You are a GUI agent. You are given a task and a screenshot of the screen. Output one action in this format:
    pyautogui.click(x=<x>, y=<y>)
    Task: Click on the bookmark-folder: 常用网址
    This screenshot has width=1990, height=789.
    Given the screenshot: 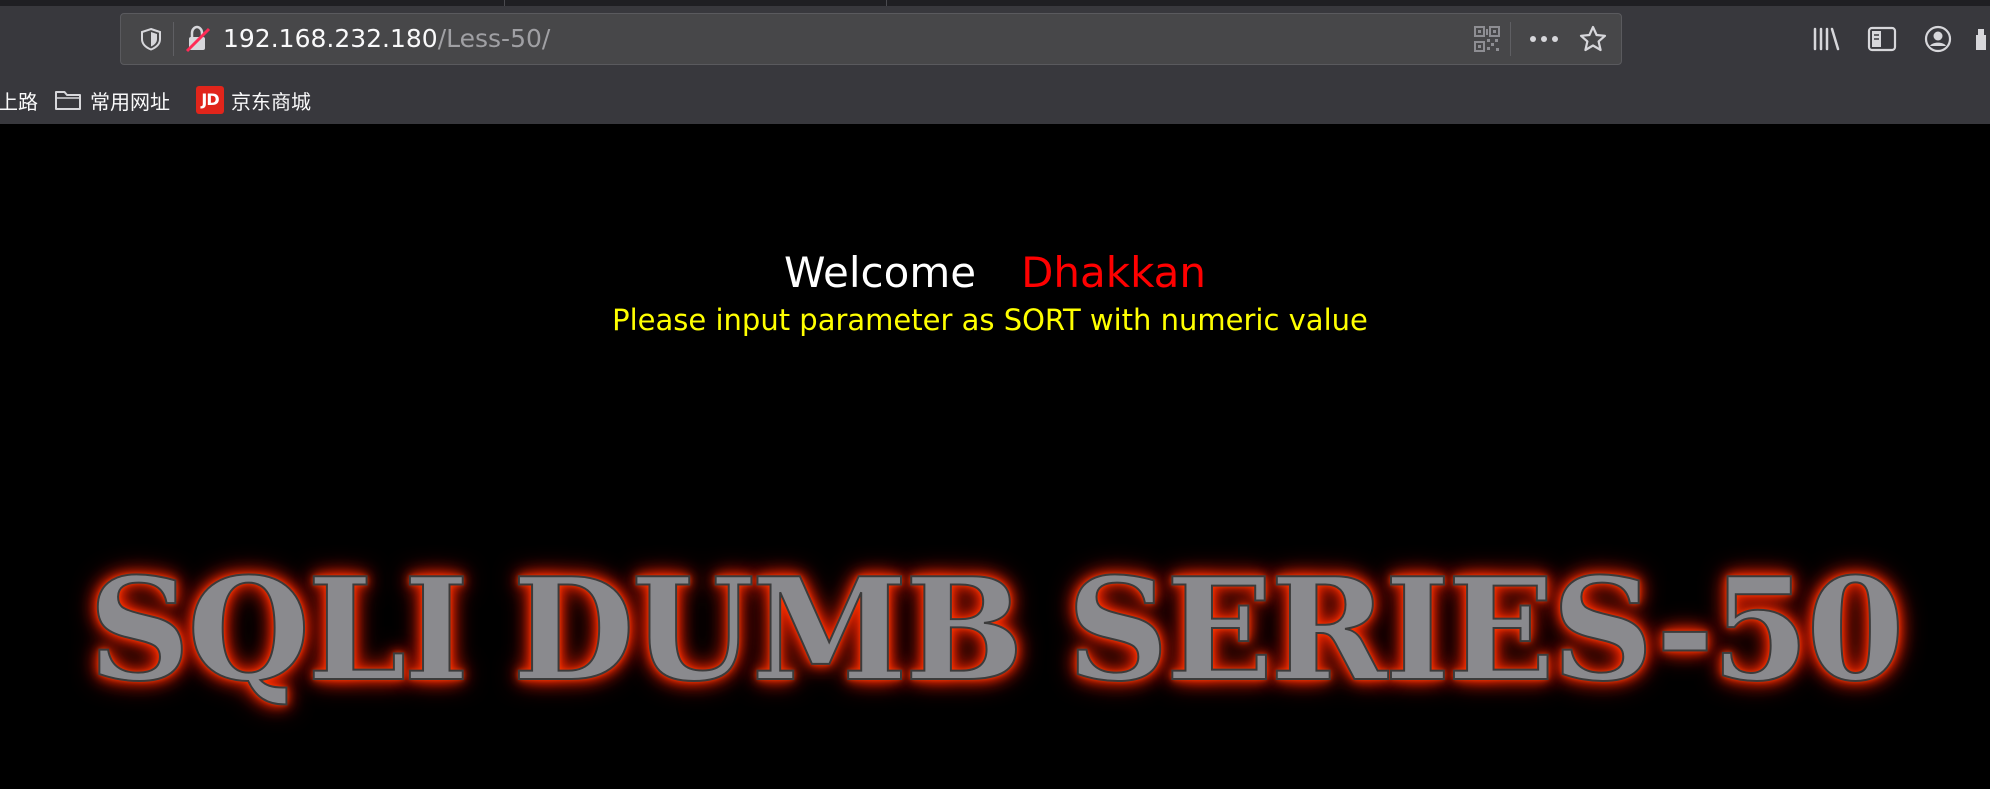 What is the action you would take?
    pyautogui.click(x=112, y=100)
    